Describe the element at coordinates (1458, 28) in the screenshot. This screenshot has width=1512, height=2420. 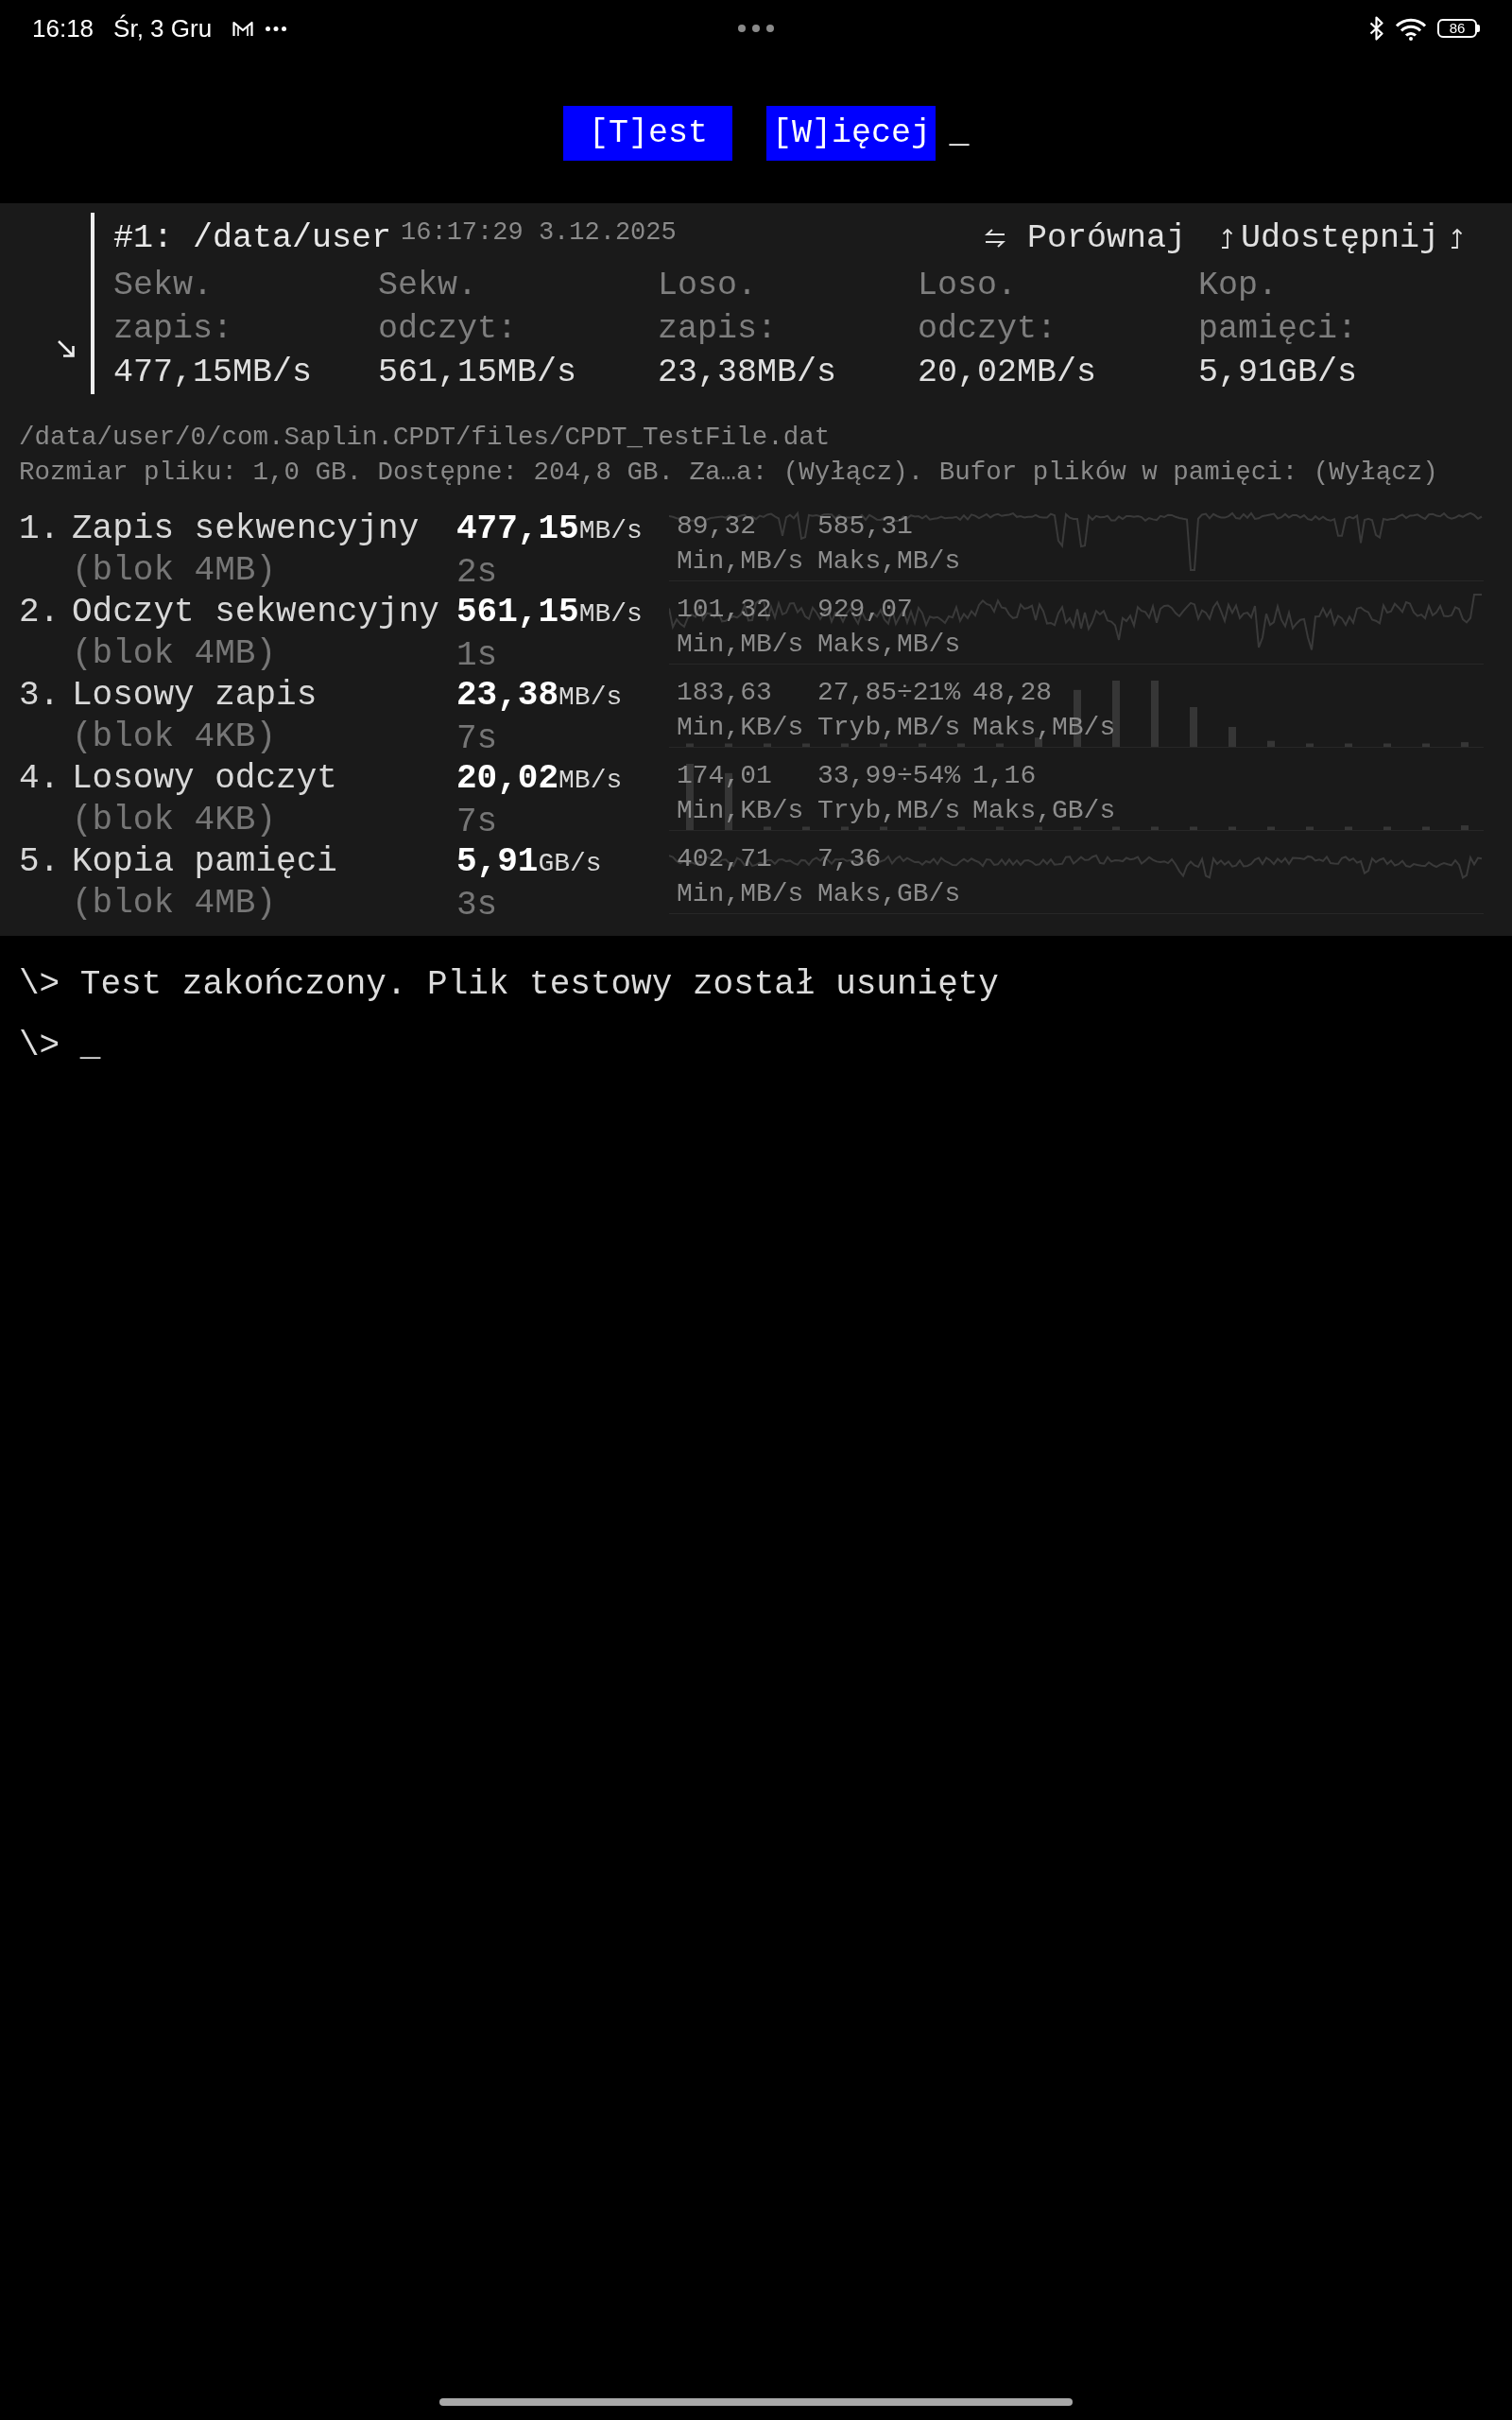
I see `battery-indicator: 86` at that location.